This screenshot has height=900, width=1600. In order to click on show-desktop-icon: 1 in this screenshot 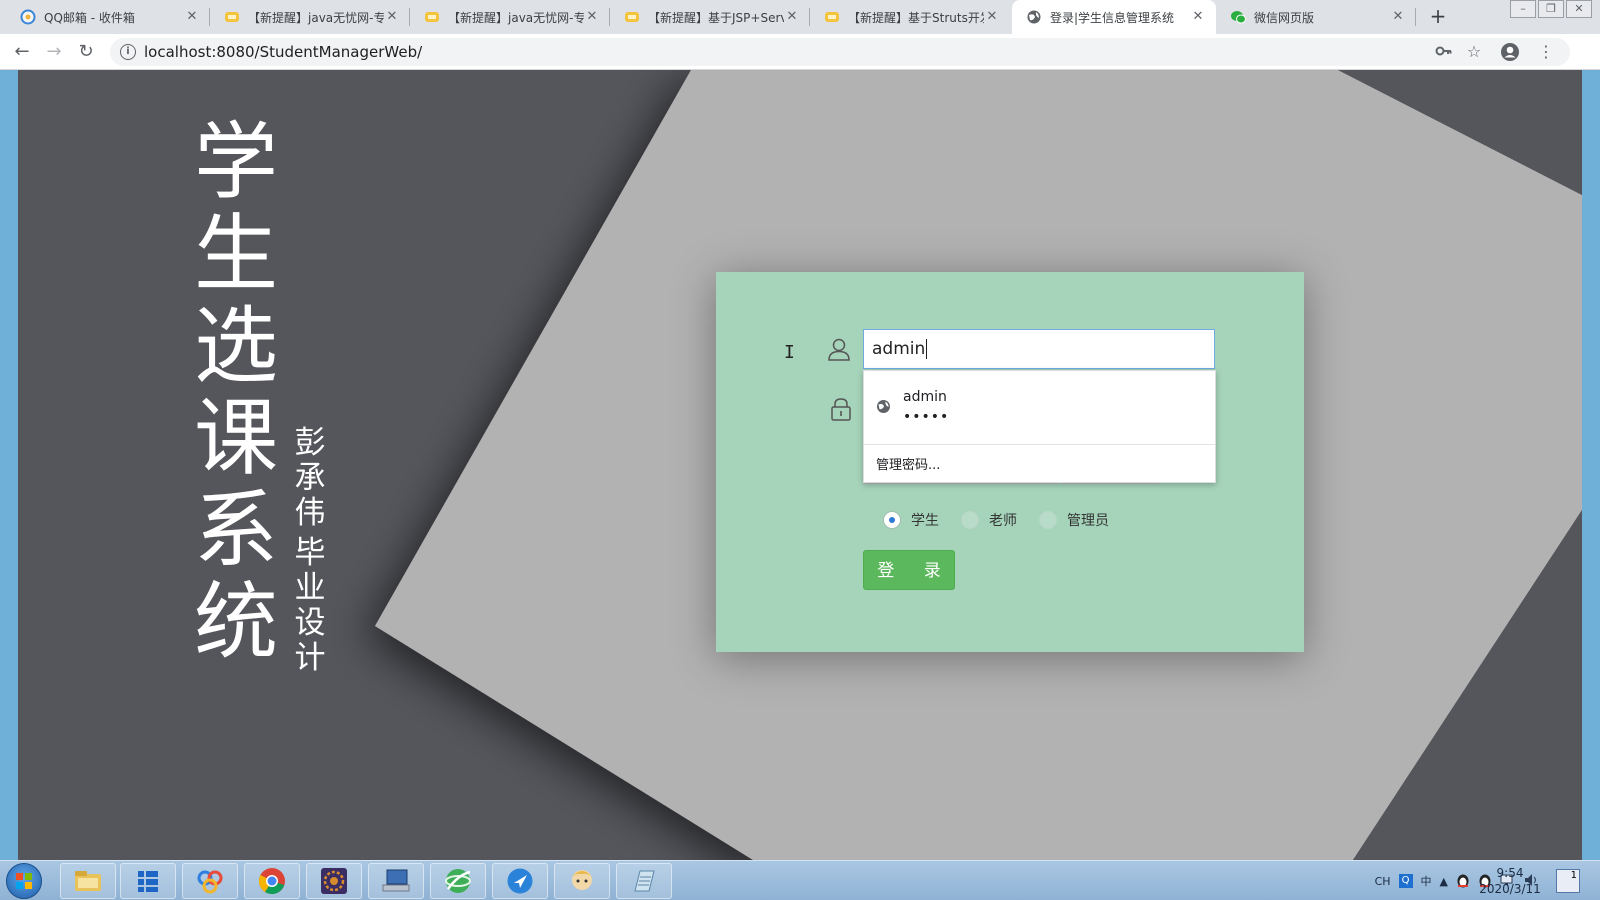, I will do `click(1568, 881)`.